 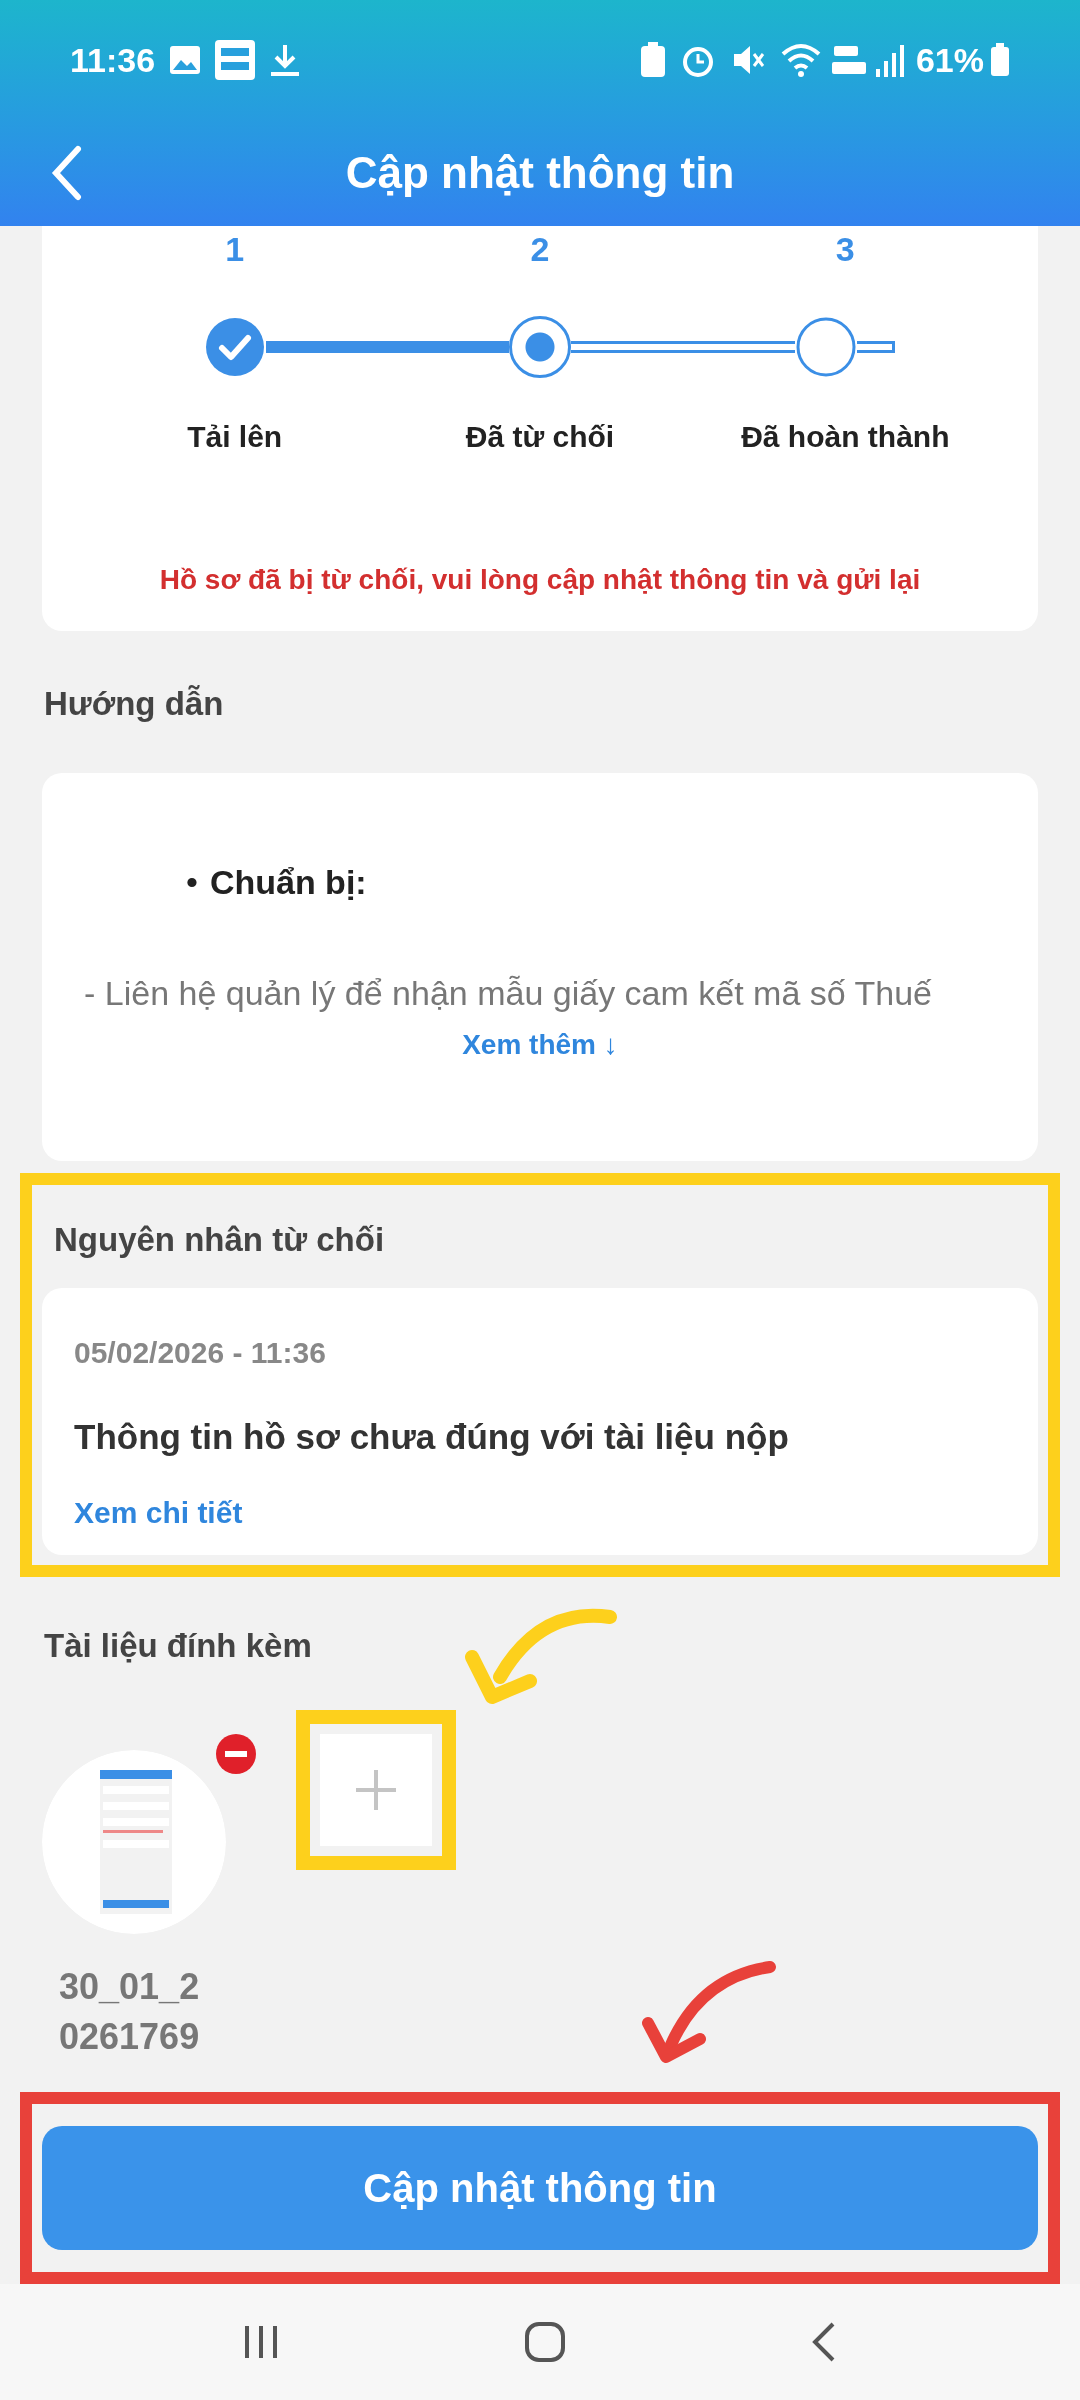 I want to click on battery-icon, so click(x=1000, y=60).